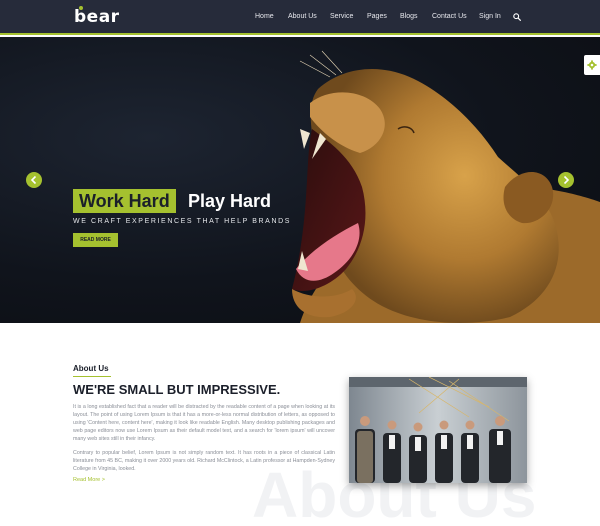 The height and width of the screenshot is (526, 600). Describe the element at coordinates (230, 201) in the screenshot. I see `hero-title-rest: Play Hard` at that location.